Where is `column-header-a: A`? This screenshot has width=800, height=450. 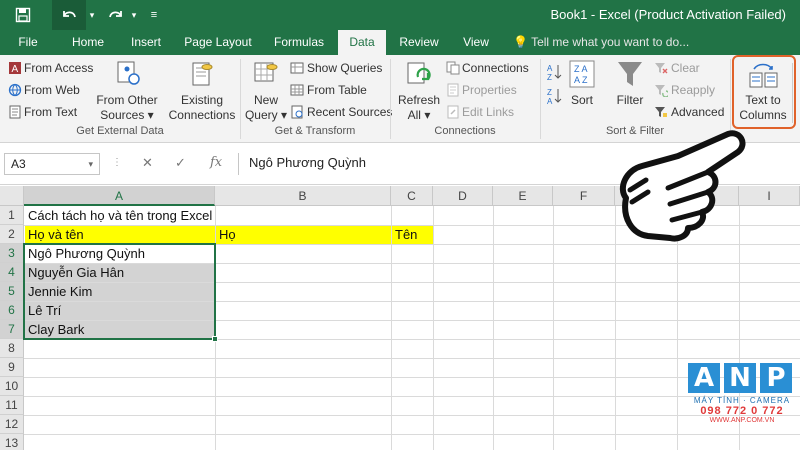
column-header-a: A is located at coordinates (119, 196).